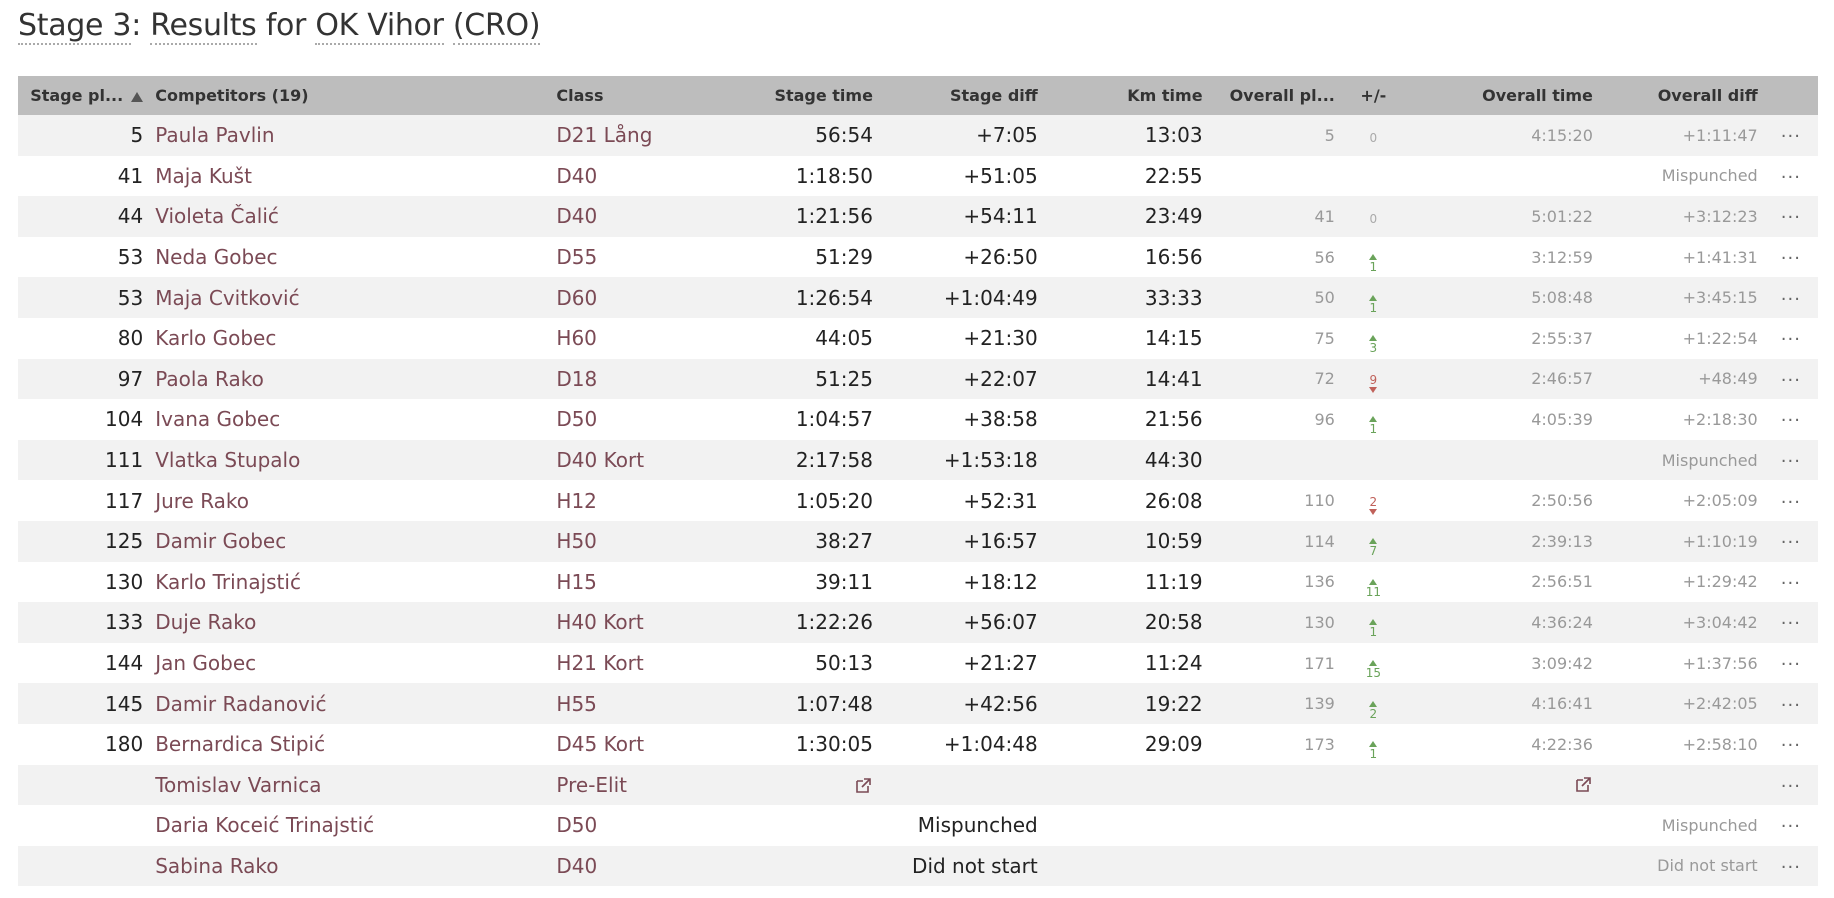 This screenshot has height=898, width=1834. Describe the element at coordinates (647, 663) in the screenshot. I see `class-link: H21 Kort` at that location.